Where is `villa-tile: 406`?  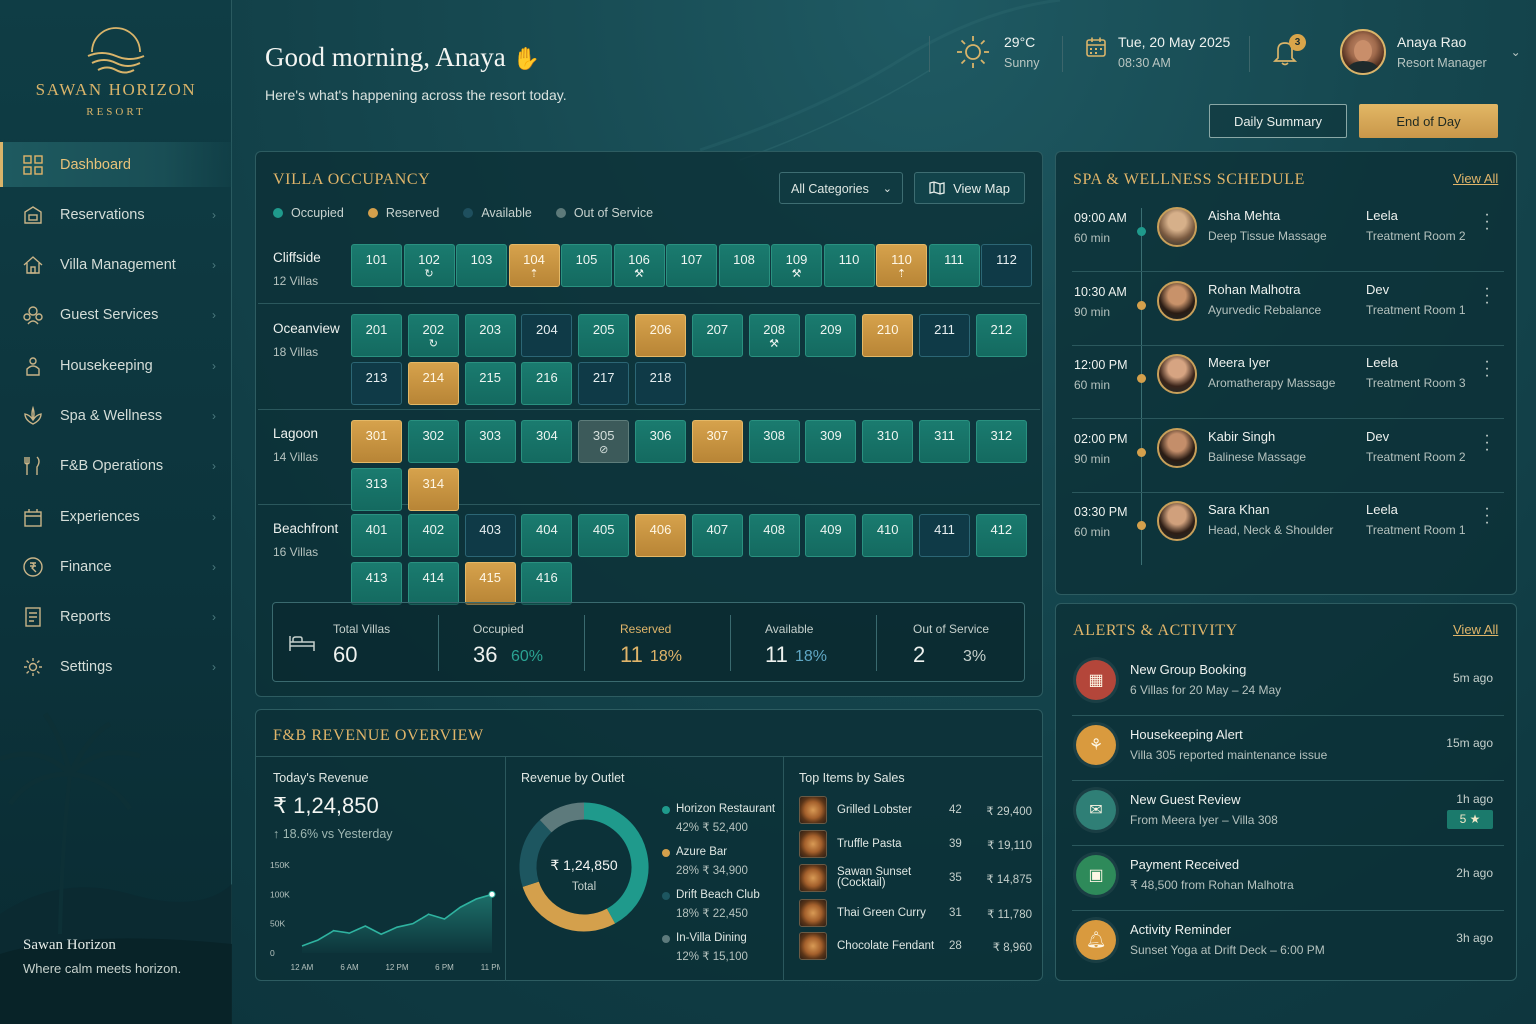 villa-tile: 406 is located at coordinates (660, 535).